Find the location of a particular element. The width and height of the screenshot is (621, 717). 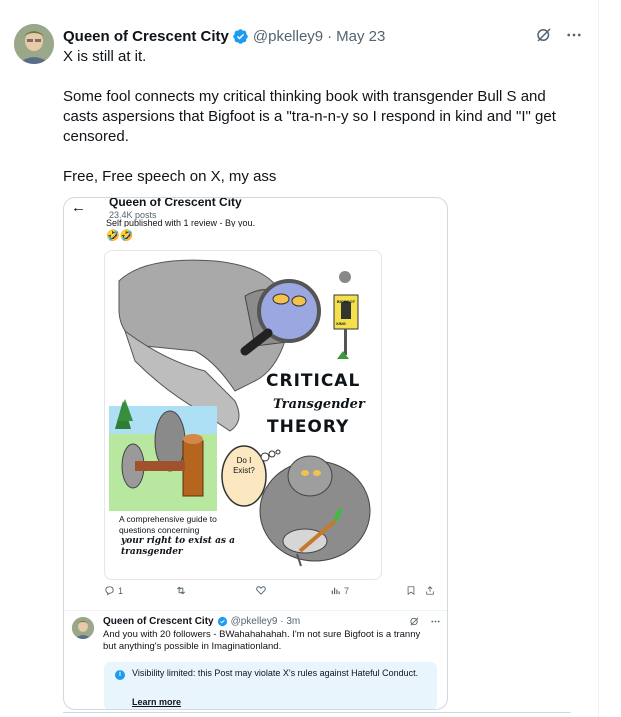

sign-text-bottom: XING is located at coordinates (341, 323).